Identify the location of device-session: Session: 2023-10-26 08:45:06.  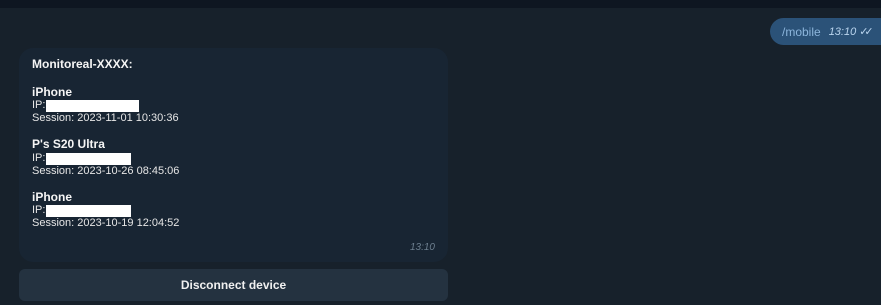
(106, 171).